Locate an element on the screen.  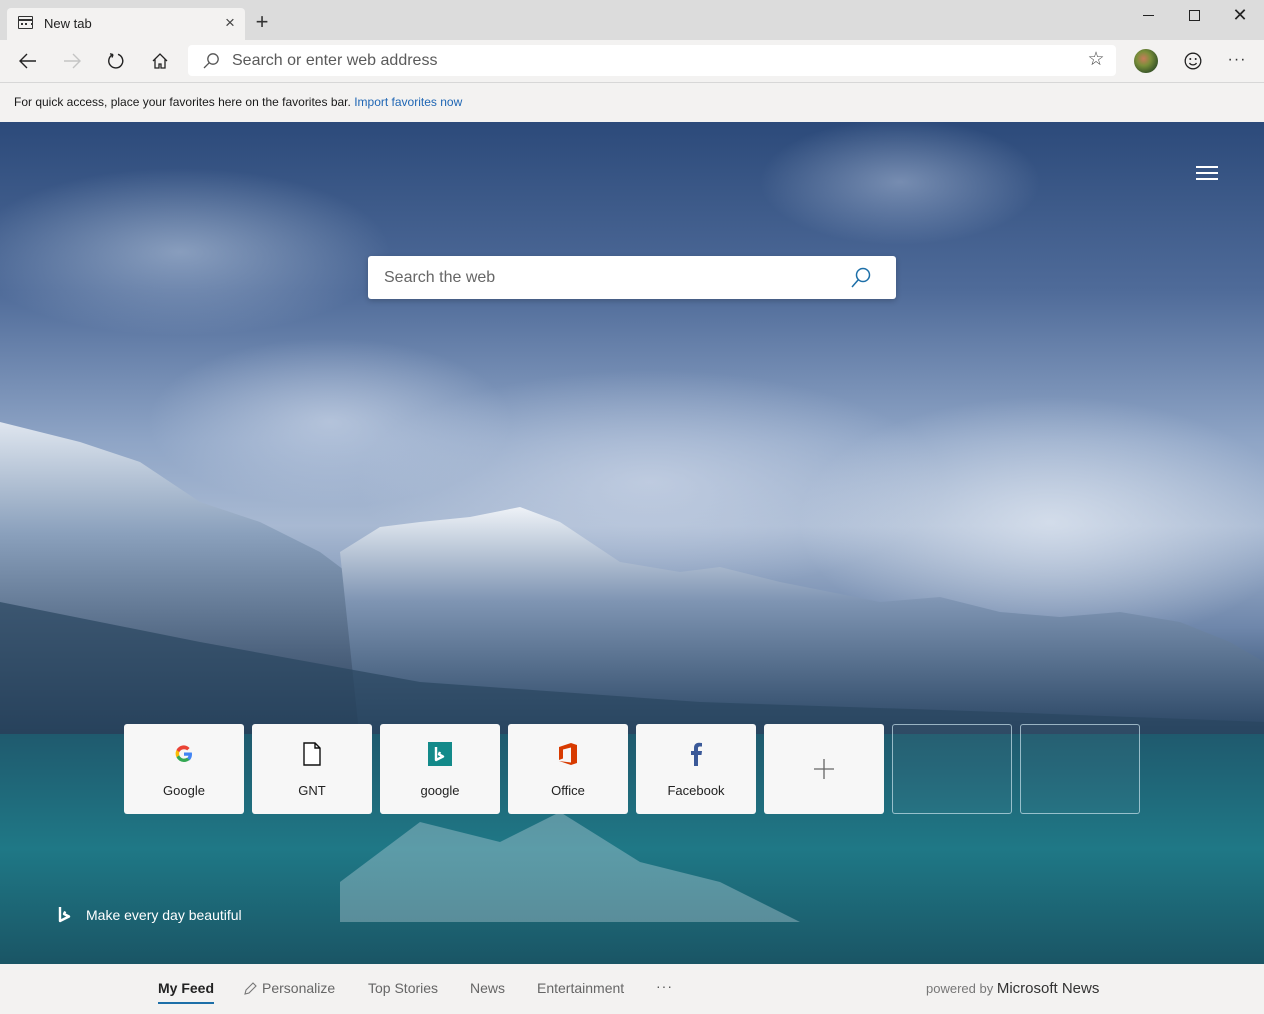
smiley-icon is located at coordinates (1193, 61).